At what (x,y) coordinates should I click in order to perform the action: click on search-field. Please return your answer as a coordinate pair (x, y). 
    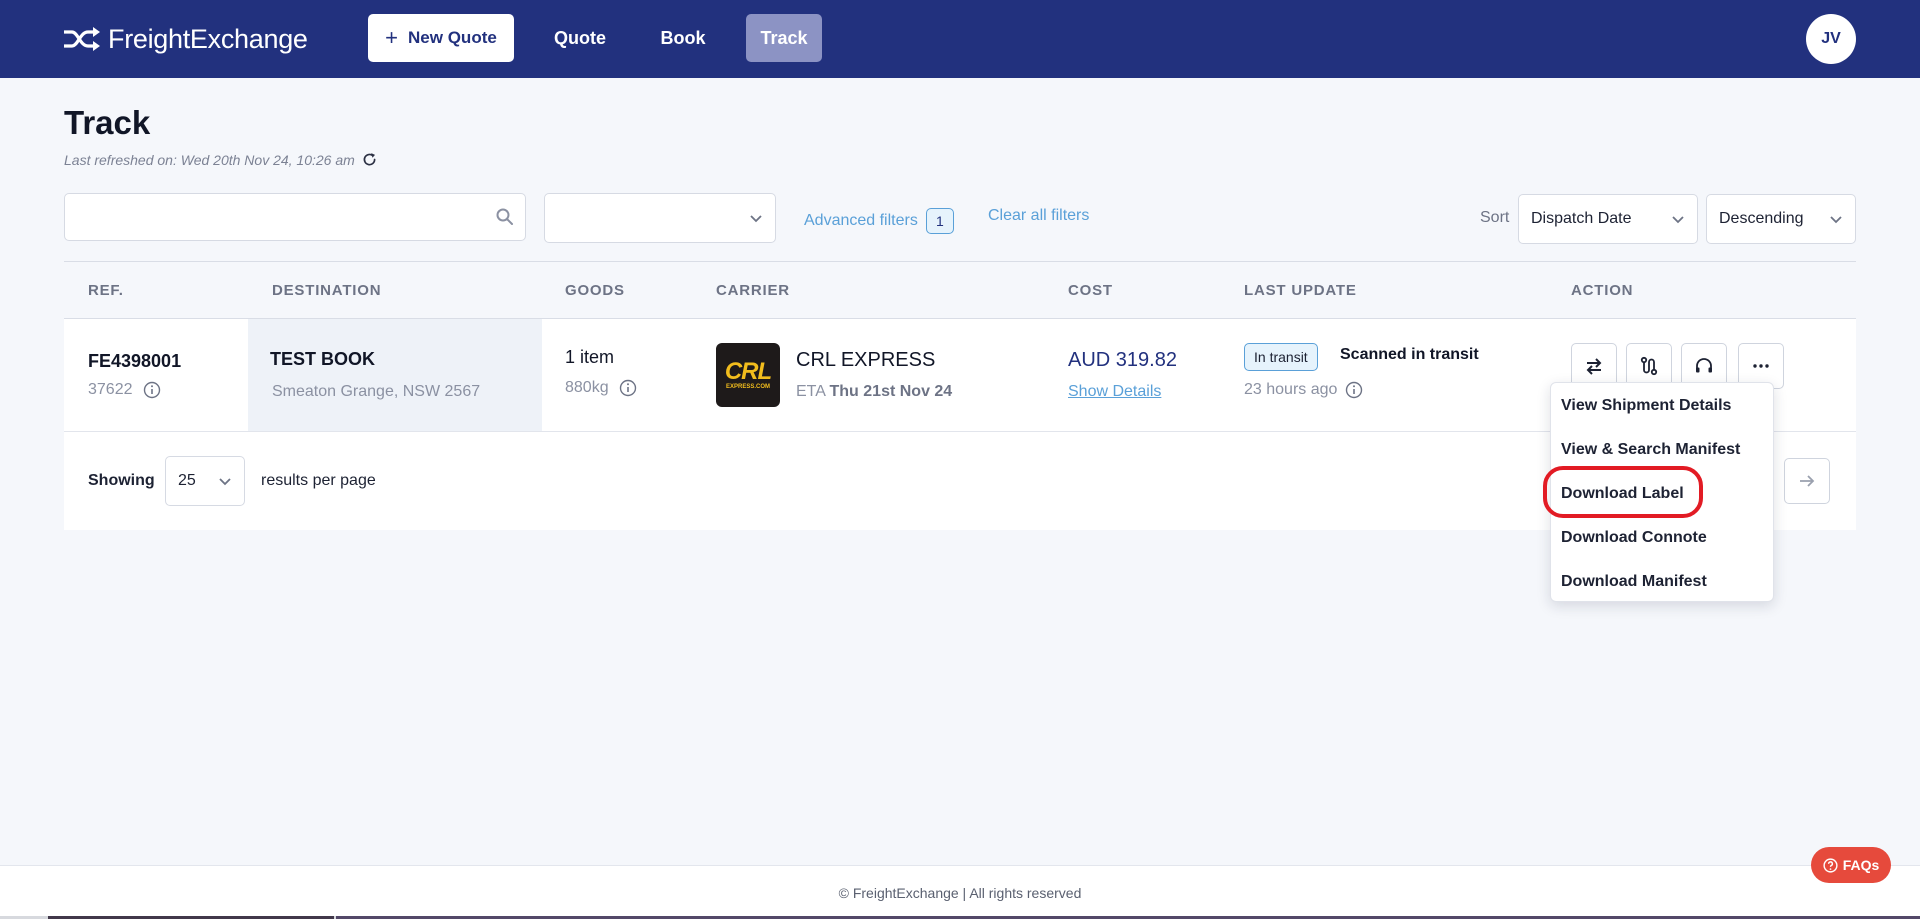
    Looking at the image, I should click on (295, 217).